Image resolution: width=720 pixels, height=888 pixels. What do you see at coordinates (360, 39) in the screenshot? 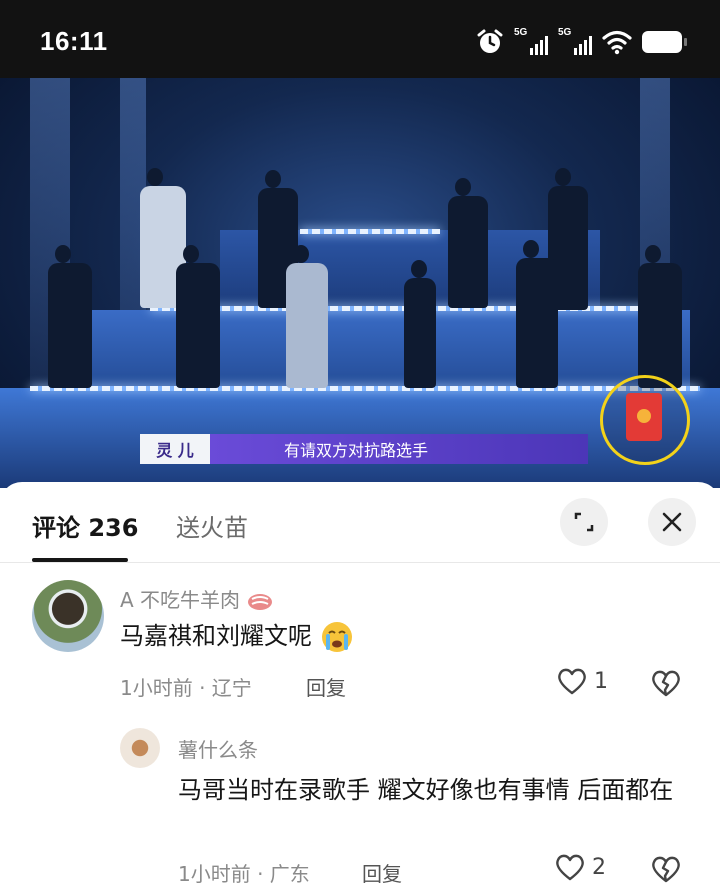
I see `status-bar: 16:11 5G 5G` at bounding box center [360, 39].